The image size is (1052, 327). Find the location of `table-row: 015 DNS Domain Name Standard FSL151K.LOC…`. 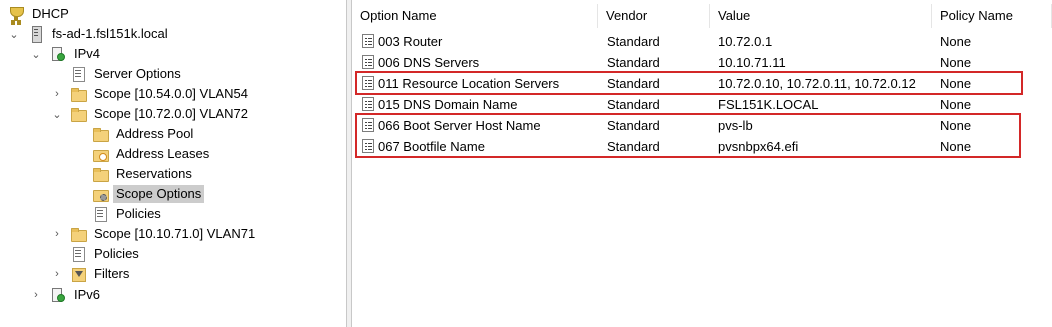

table-row: 015 DNS Domain Name Standard FSL151K.LOC… is located at coordinates (702, 104).